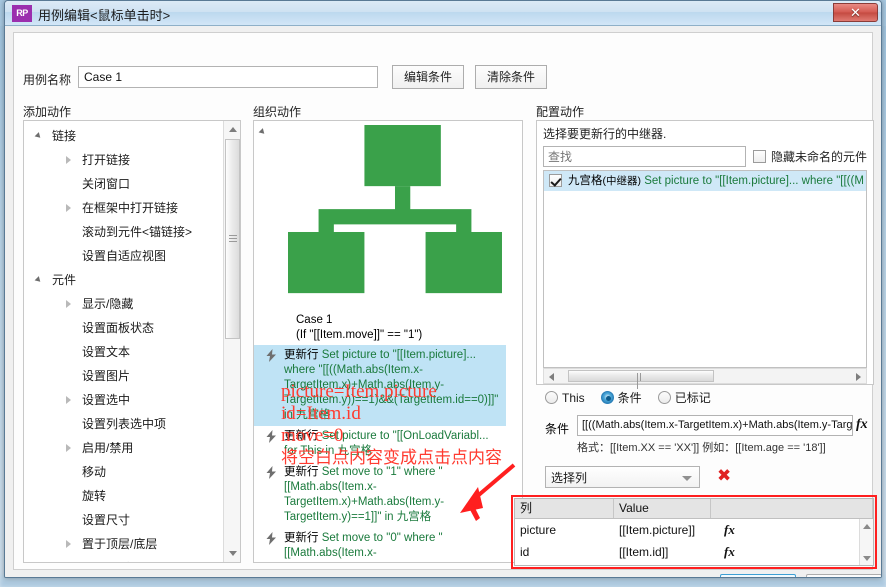  I want to click on lightning-icon, so click(271, 437).